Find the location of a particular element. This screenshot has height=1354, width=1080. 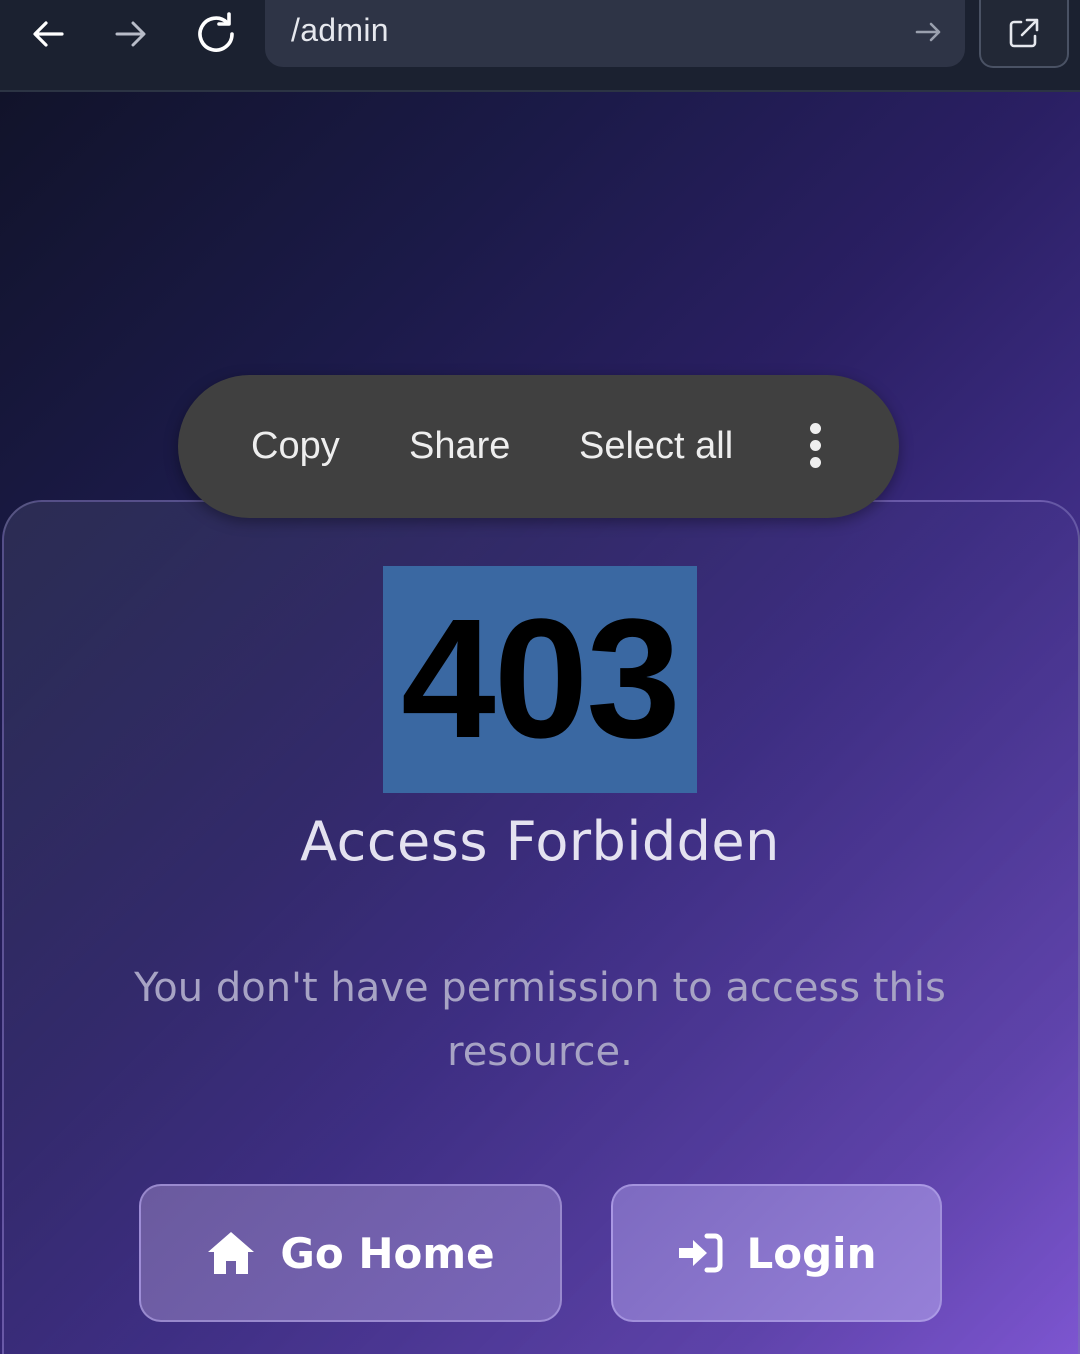

back-button is located at coordinates (48, 34).